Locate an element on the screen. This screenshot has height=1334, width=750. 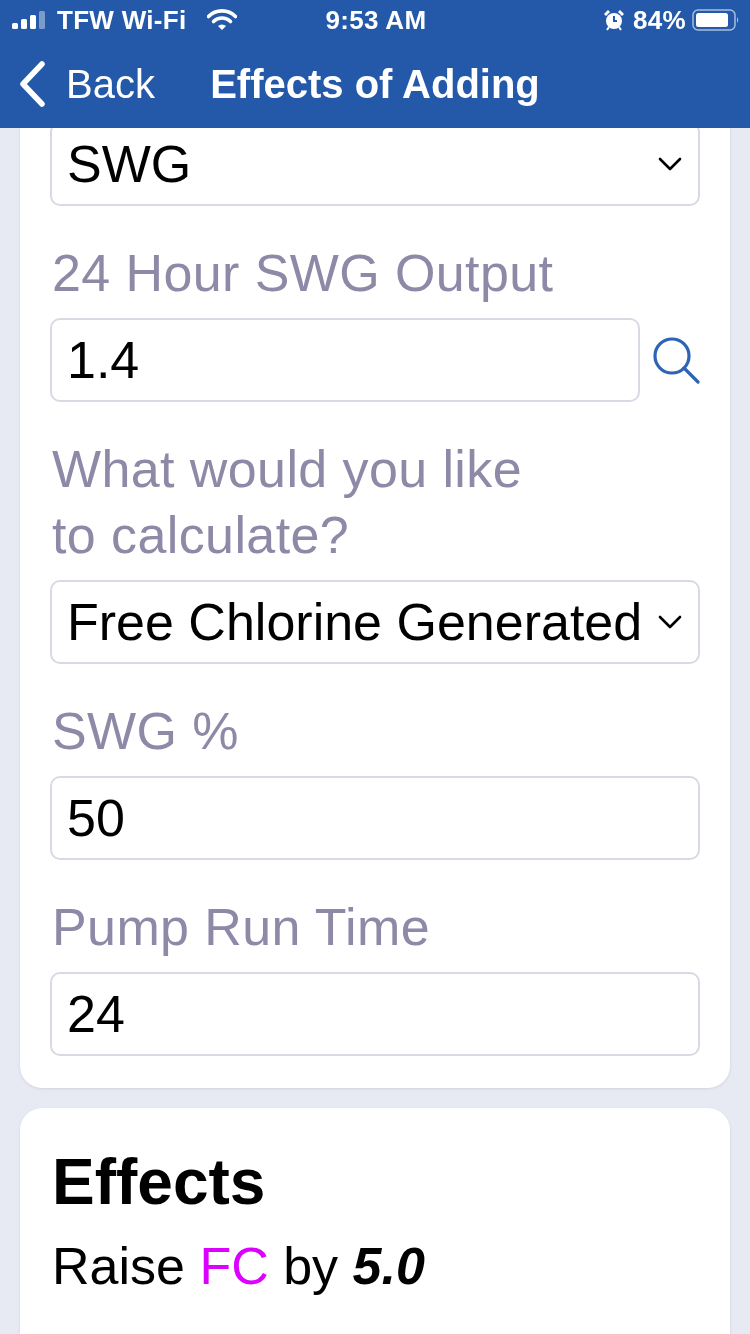
alarm-clock-icon is located at coordinates (614, 20).